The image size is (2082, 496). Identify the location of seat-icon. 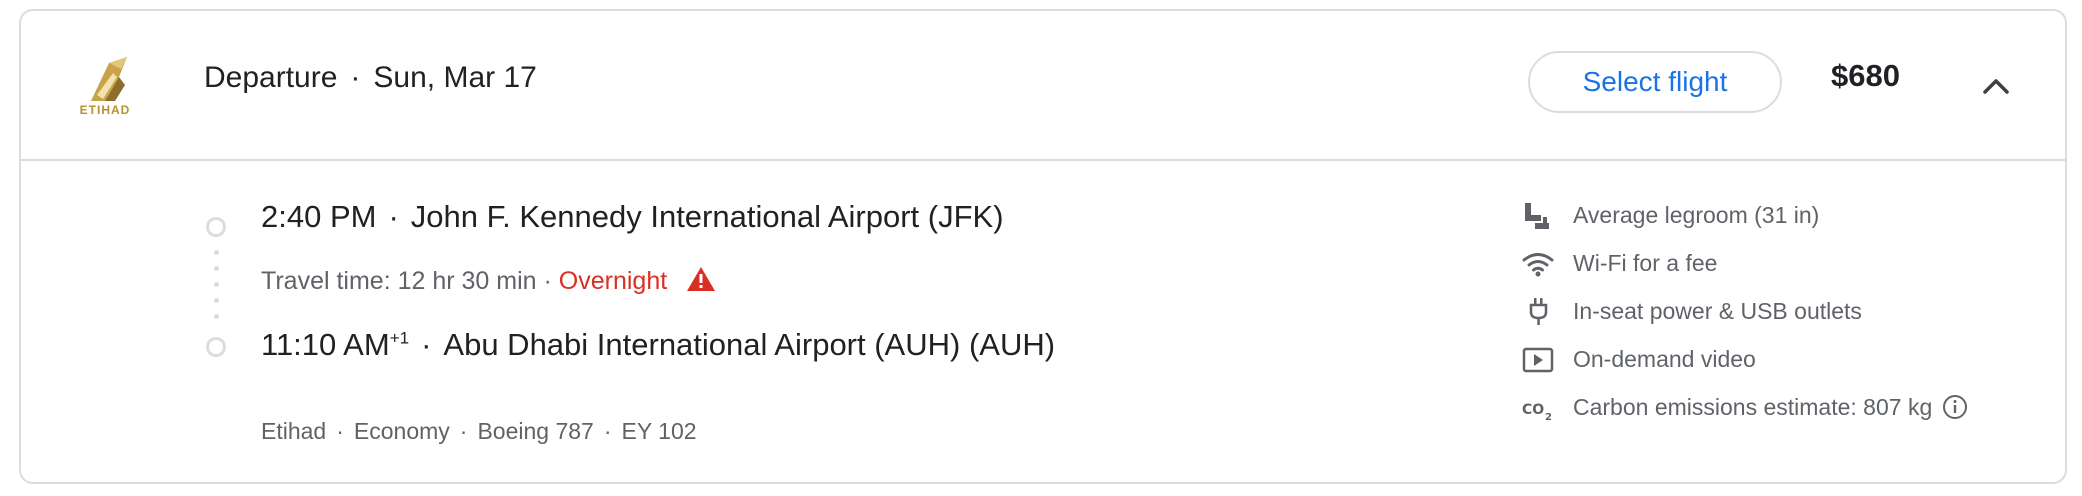
(1537, 216).